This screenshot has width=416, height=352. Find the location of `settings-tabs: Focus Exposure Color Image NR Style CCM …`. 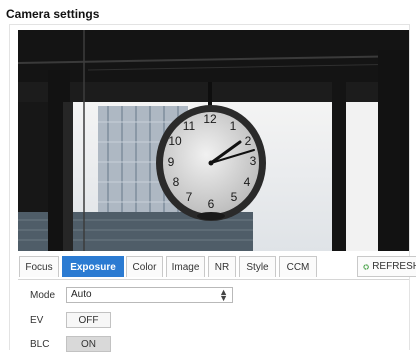

settings-tabs: Focus Exposure Color Image NR Style CCM … is located at coordinates (217, 266).